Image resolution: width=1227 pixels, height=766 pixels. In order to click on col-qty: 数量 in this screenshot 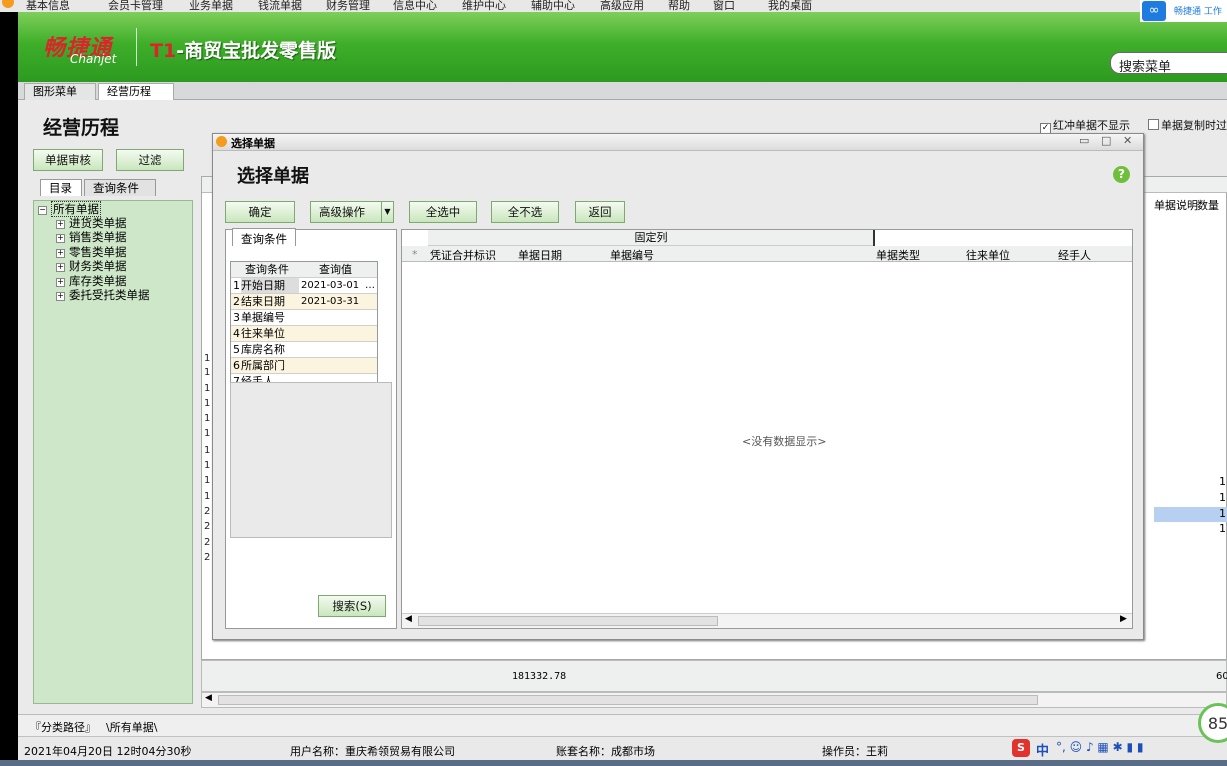, I will do `click(1208, 205)`.